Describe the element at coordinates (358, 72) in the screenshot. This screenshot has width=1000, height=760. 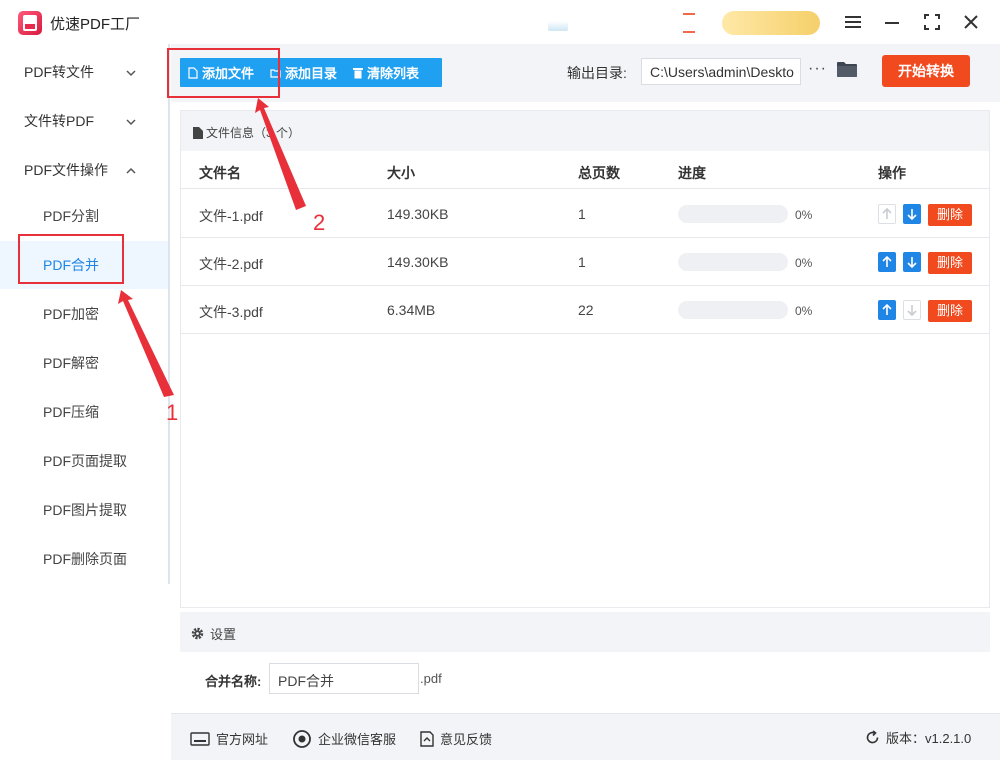
I see `trash-icon` at that location.